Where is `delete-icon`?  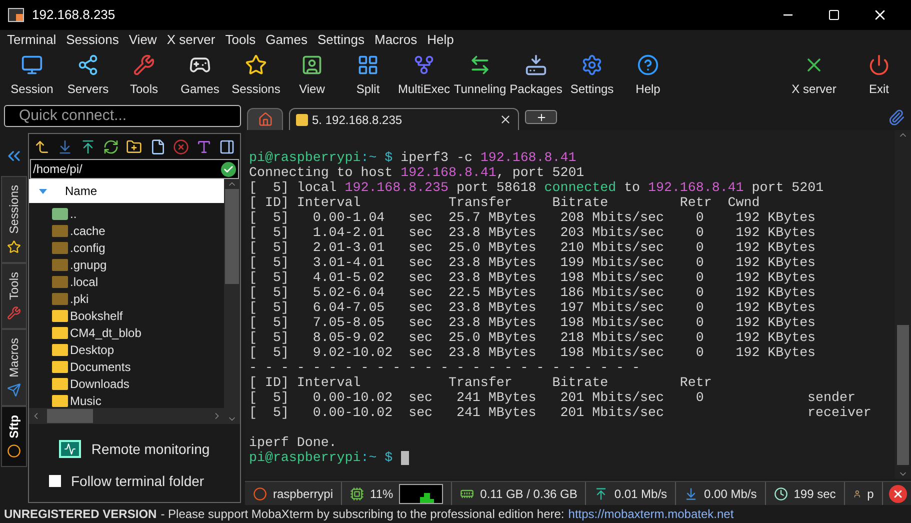
delete-icon is located at coordinates (180, 146).